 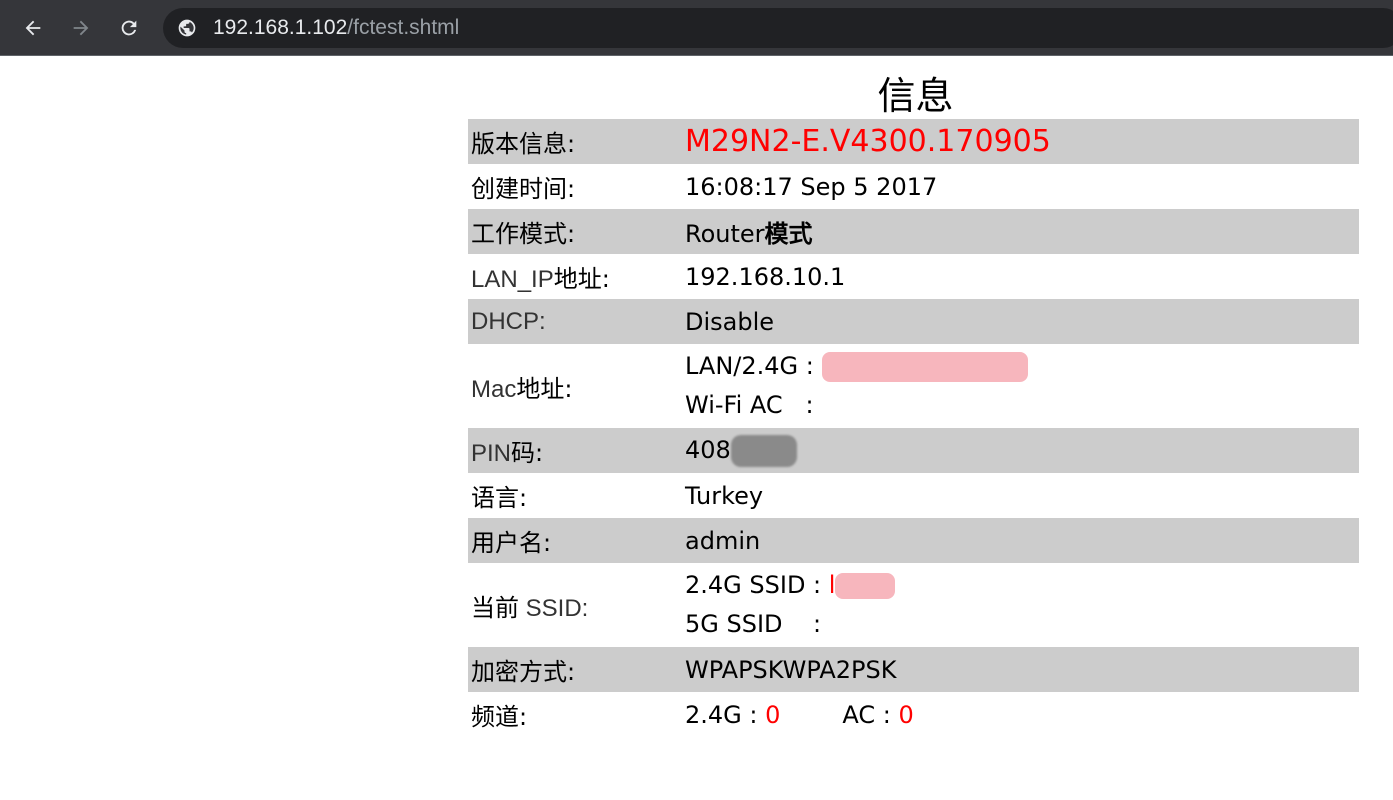 What do you see at coordinates (721, 714) in the screenshot?
I see `channel-24g-prefix: 2.4G :` at bounding box center [721, 714].